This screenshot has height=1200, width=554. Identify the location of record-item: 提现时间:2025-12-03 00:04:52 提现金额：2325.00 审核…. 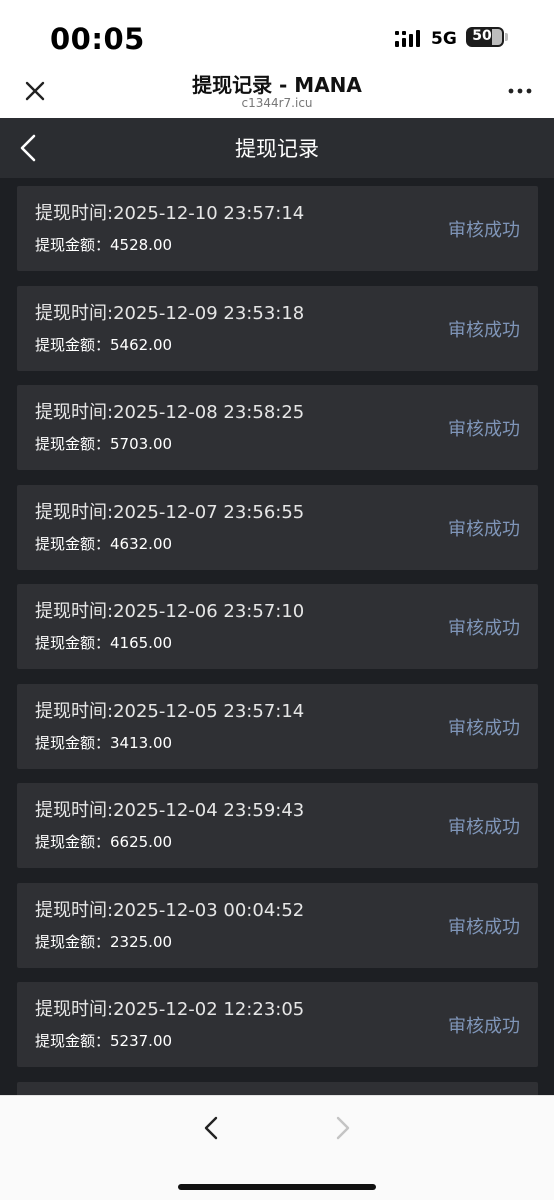
(277, 925).